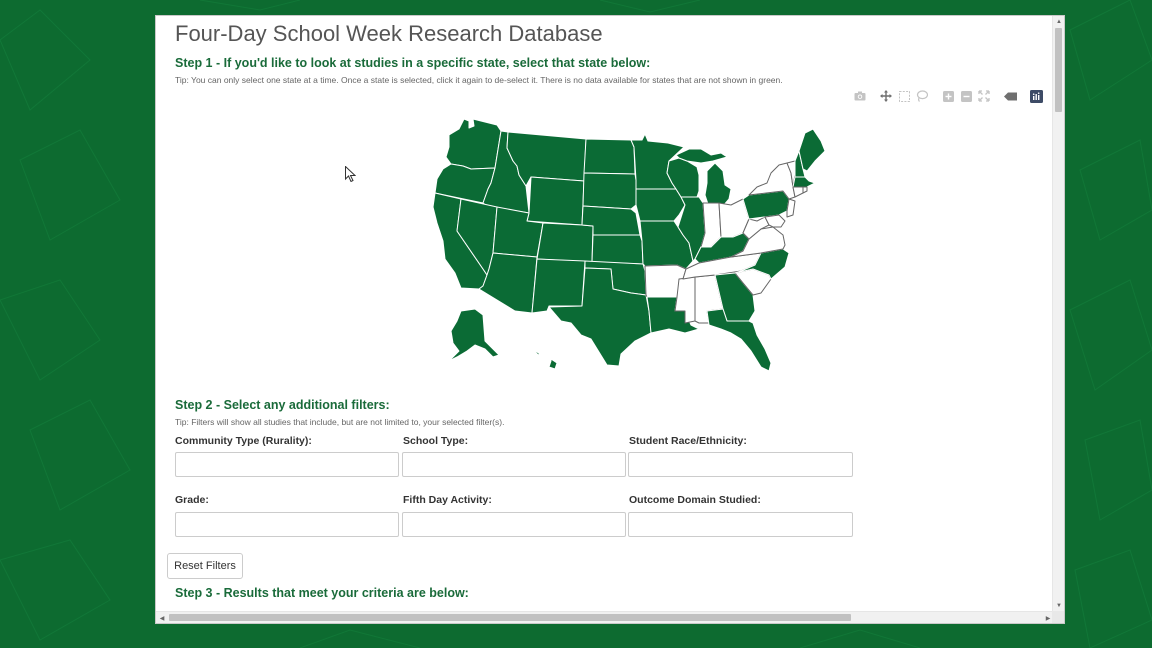 This screenshot has width=1152, height=648. Describe the element at coordinates (804, 182) in the screenshot. I see `state-MA` at that location.